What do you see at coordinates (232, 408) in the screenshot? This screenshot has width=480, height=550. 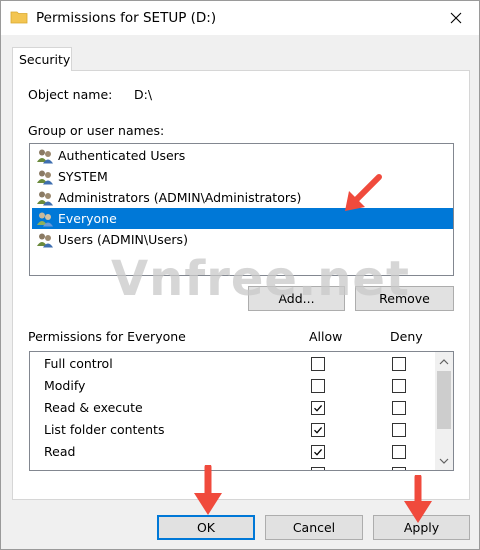 I see `permission-row: Read & execute` at bounding box center [232, 408].